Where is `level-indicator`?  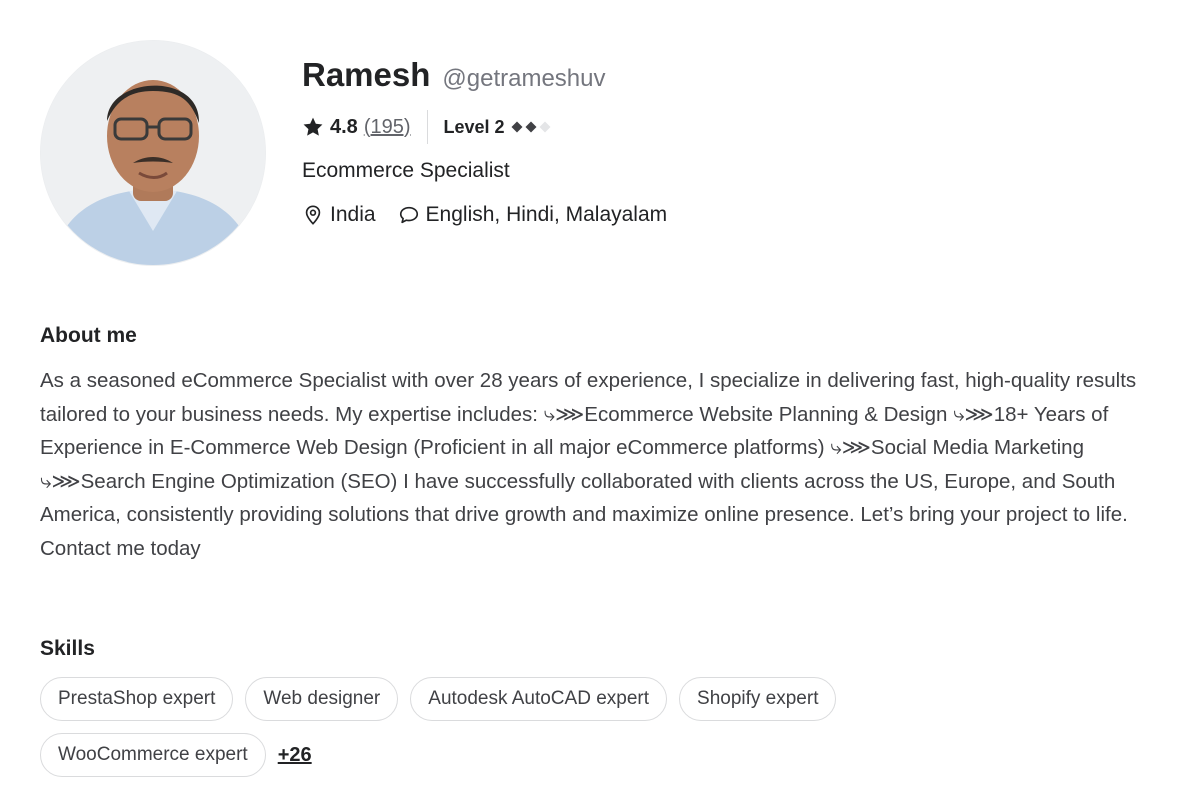 level-indicator is located at coordinates (531, 127).